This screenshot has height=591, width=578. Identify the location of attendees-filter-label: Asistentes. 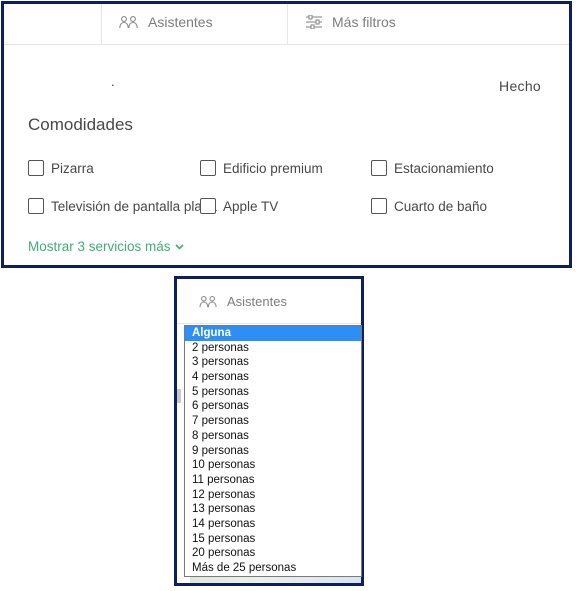
(180, 22).